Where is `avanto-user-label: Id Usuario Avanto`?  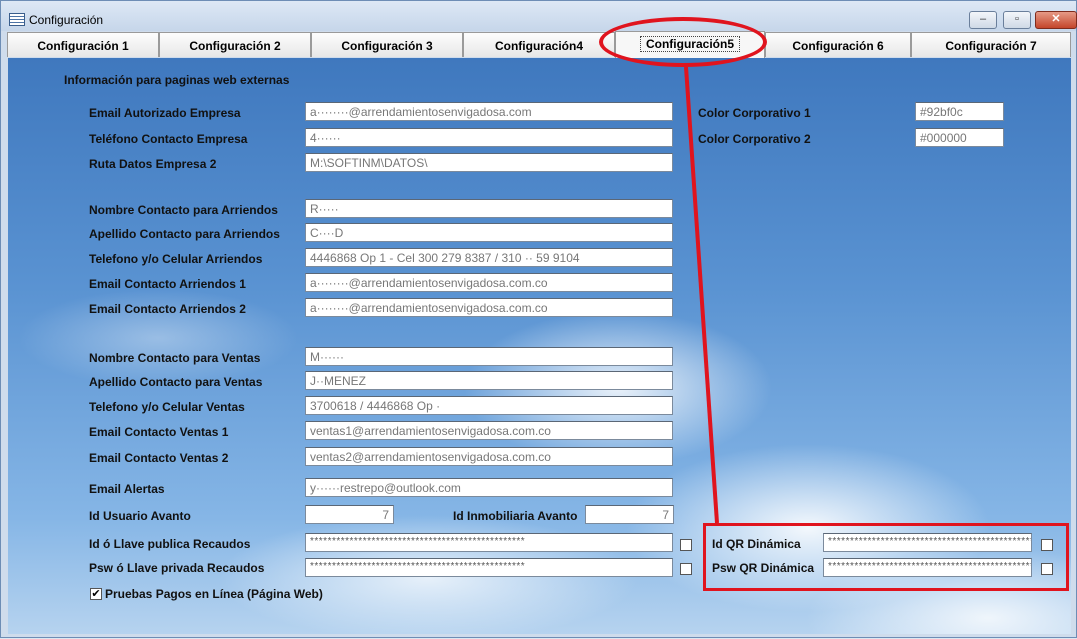 avanto-user-label: Id Usuario Avanto is located at coordinates (140, 516).